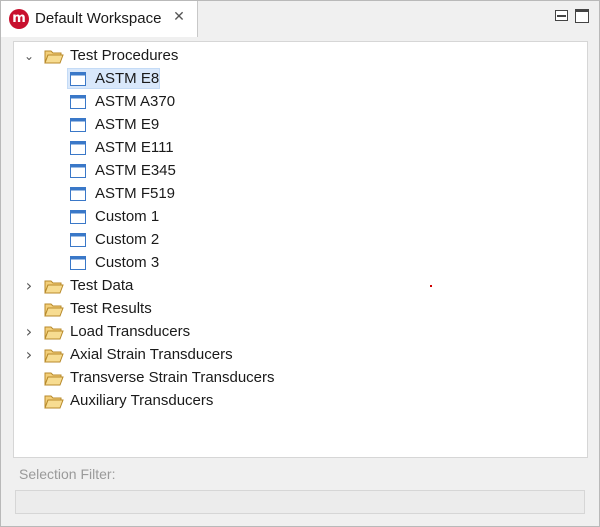 The image size is (600, 527). I want to click on tree-node-transverse-strain-transducers: Transverse Strain Transducers, so click(164, 378).